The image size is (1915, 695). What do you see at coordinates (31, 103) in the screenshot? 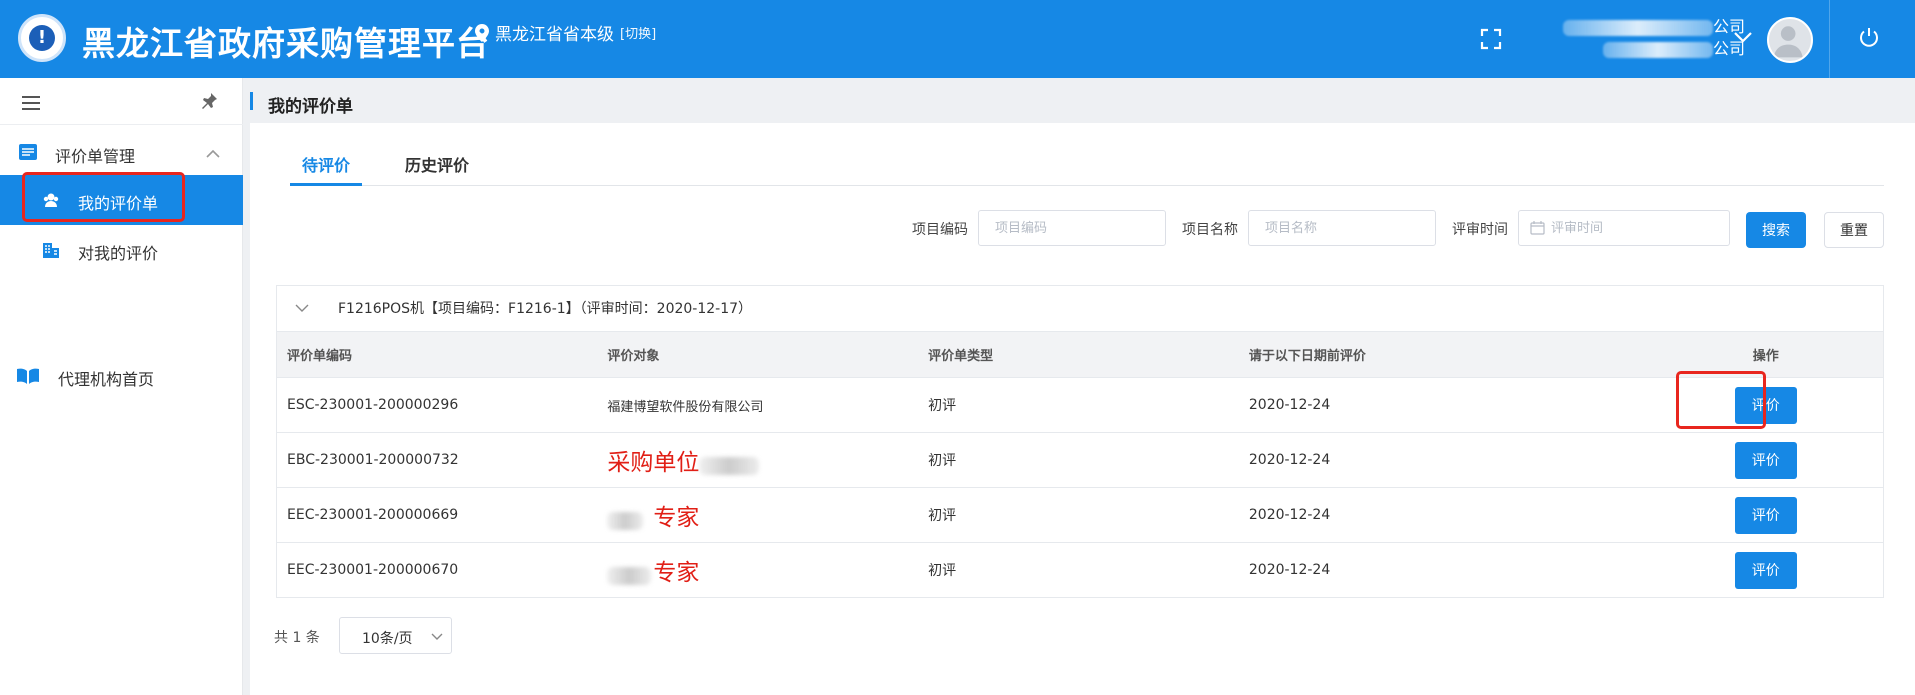
I see `hamburger-icon` at bounding box center [31, 103].